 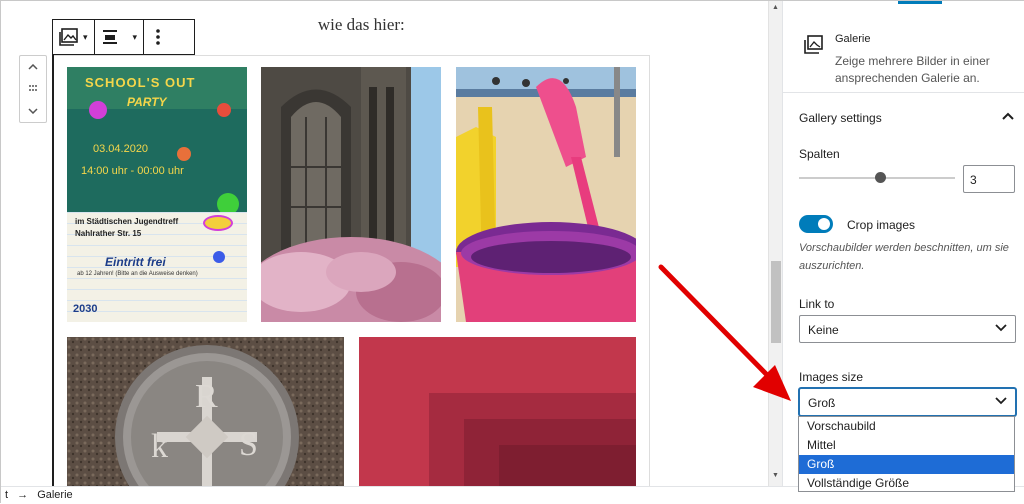 I want to click on gallery-icon, so click(x=813, y=44).